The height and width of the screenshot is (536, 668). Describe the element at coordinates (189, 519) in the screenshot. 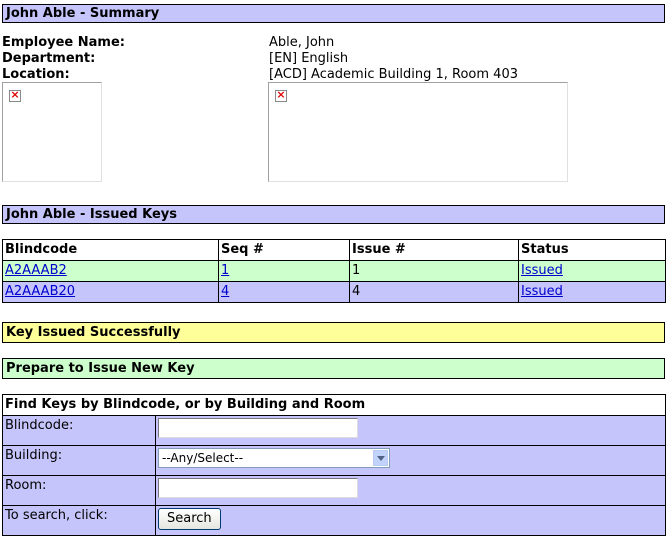

I see `search-button: Search` at that location.